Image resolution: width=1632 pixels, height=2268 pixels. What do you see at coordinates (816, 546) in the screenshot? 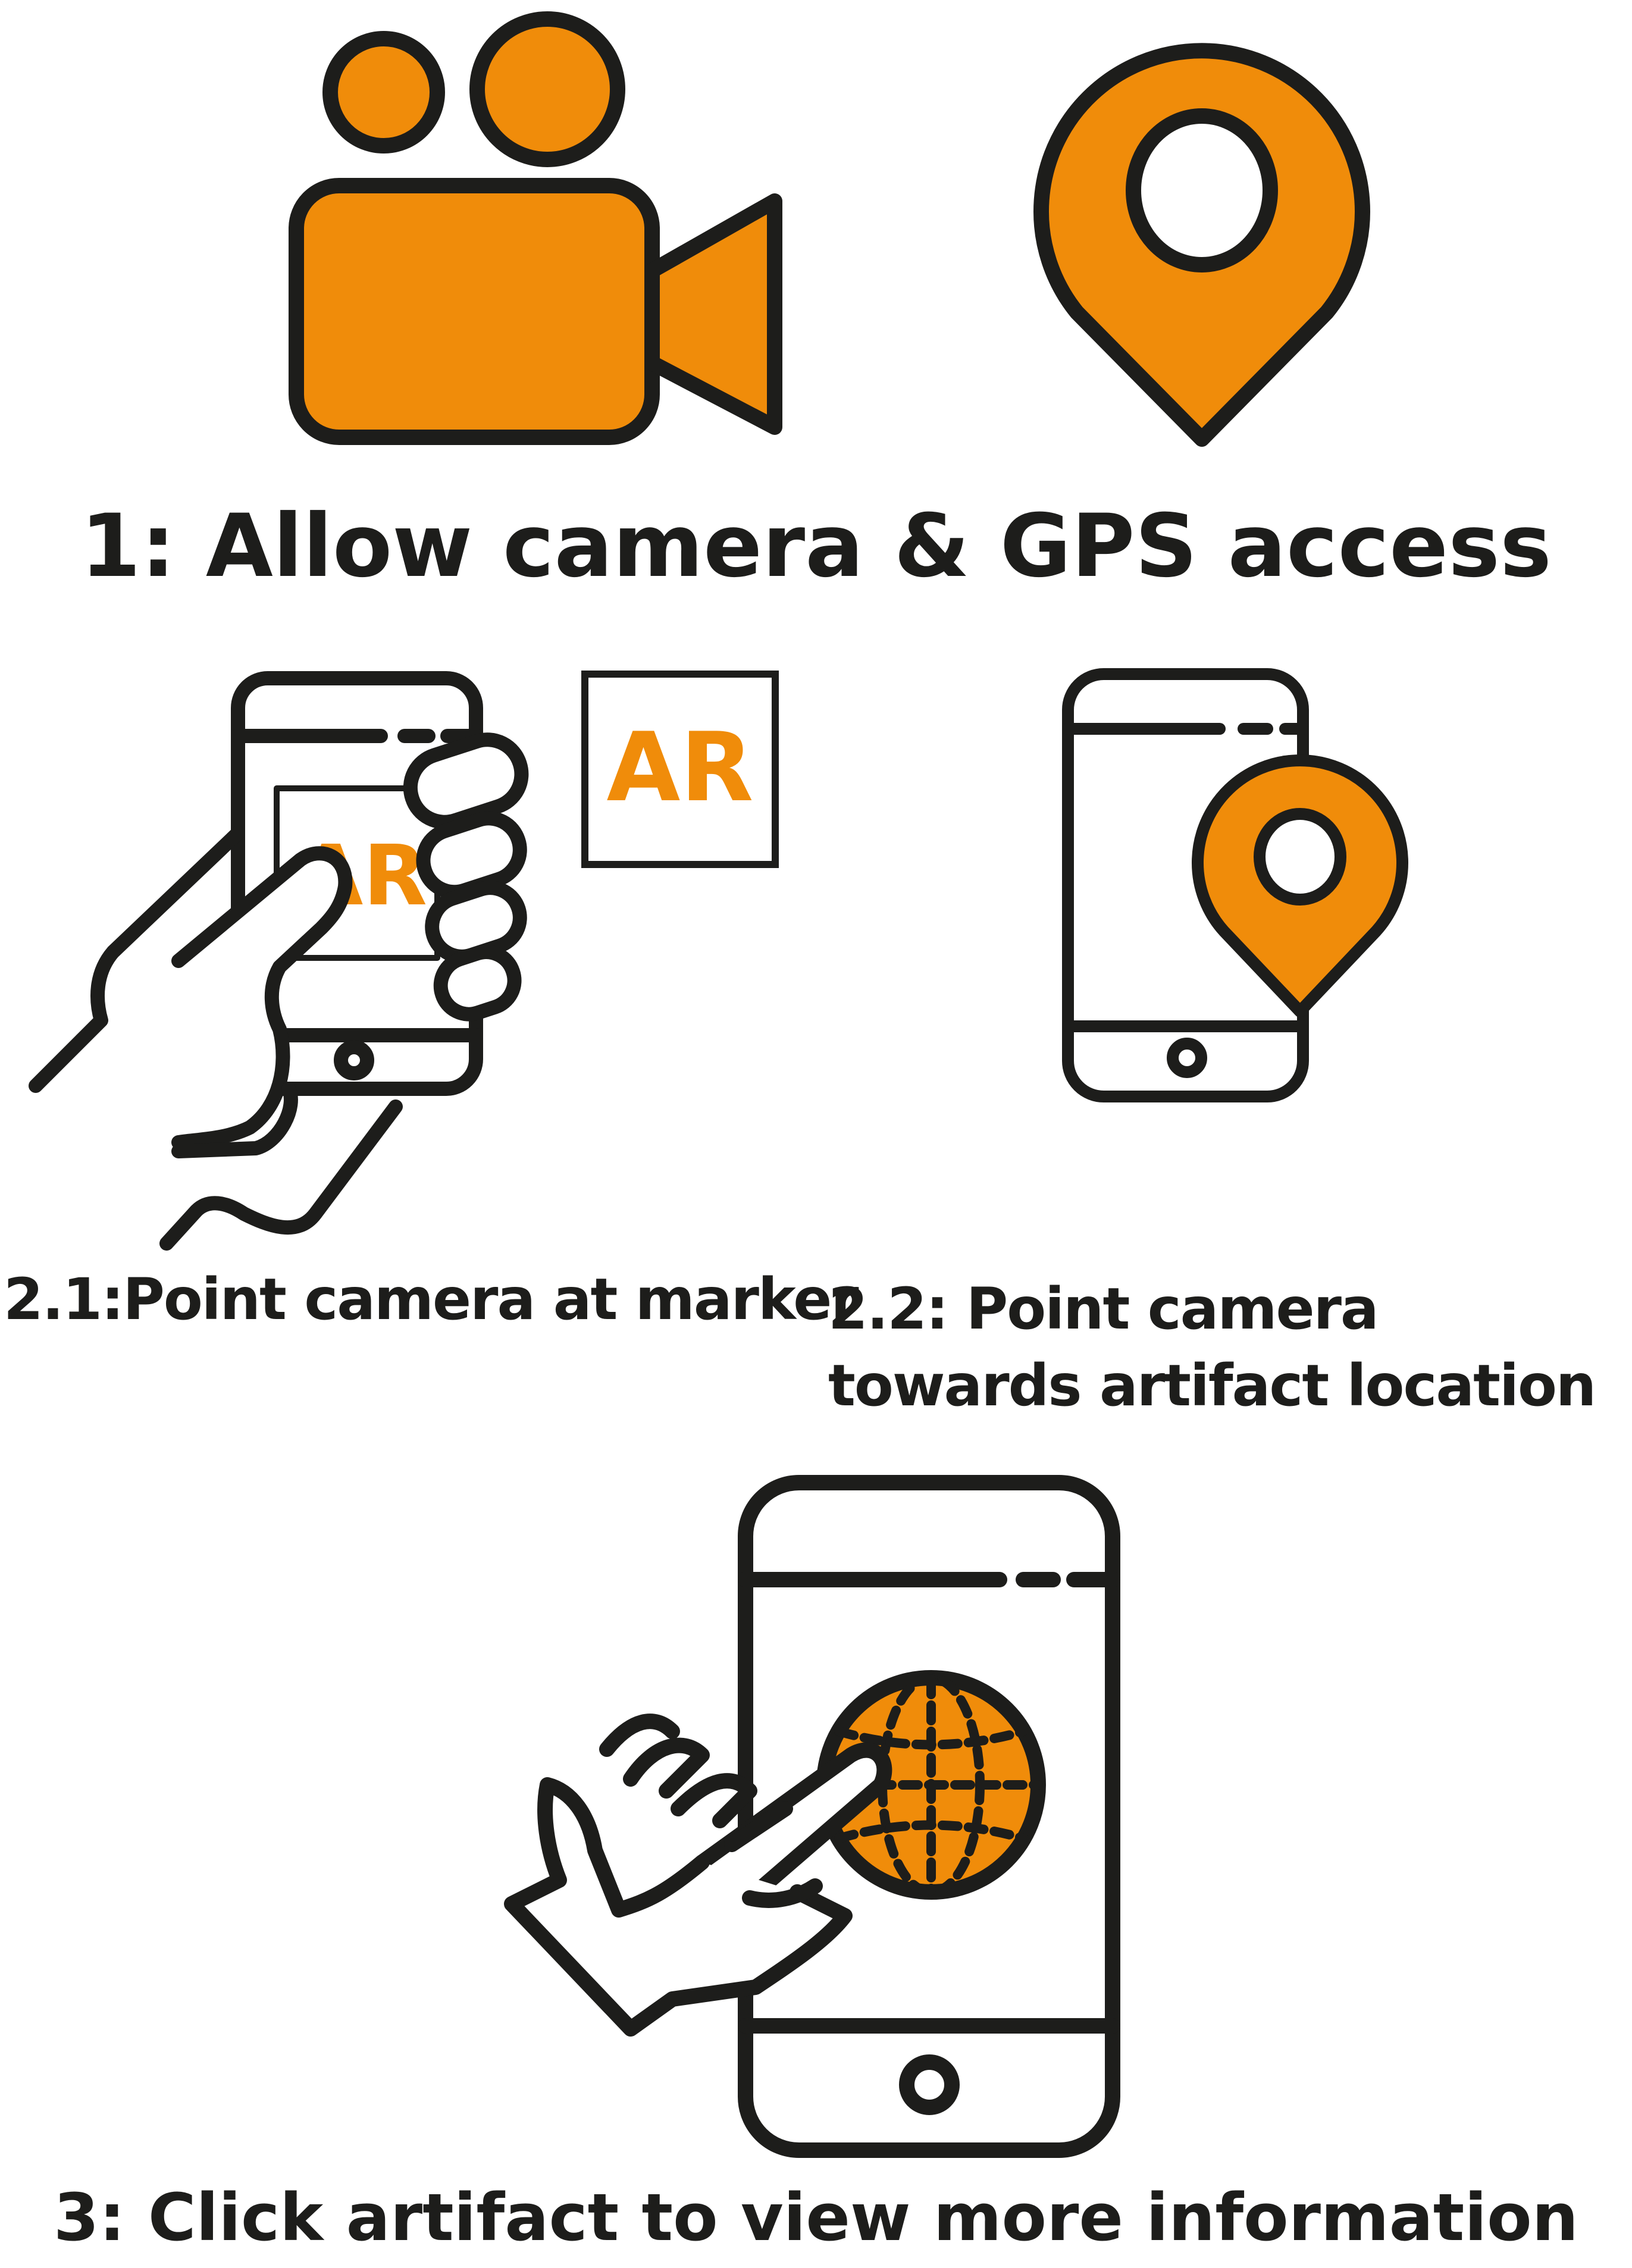
I see `step-1-label: 1: Allow camera & GPS access` at bounding box center [816, 546].